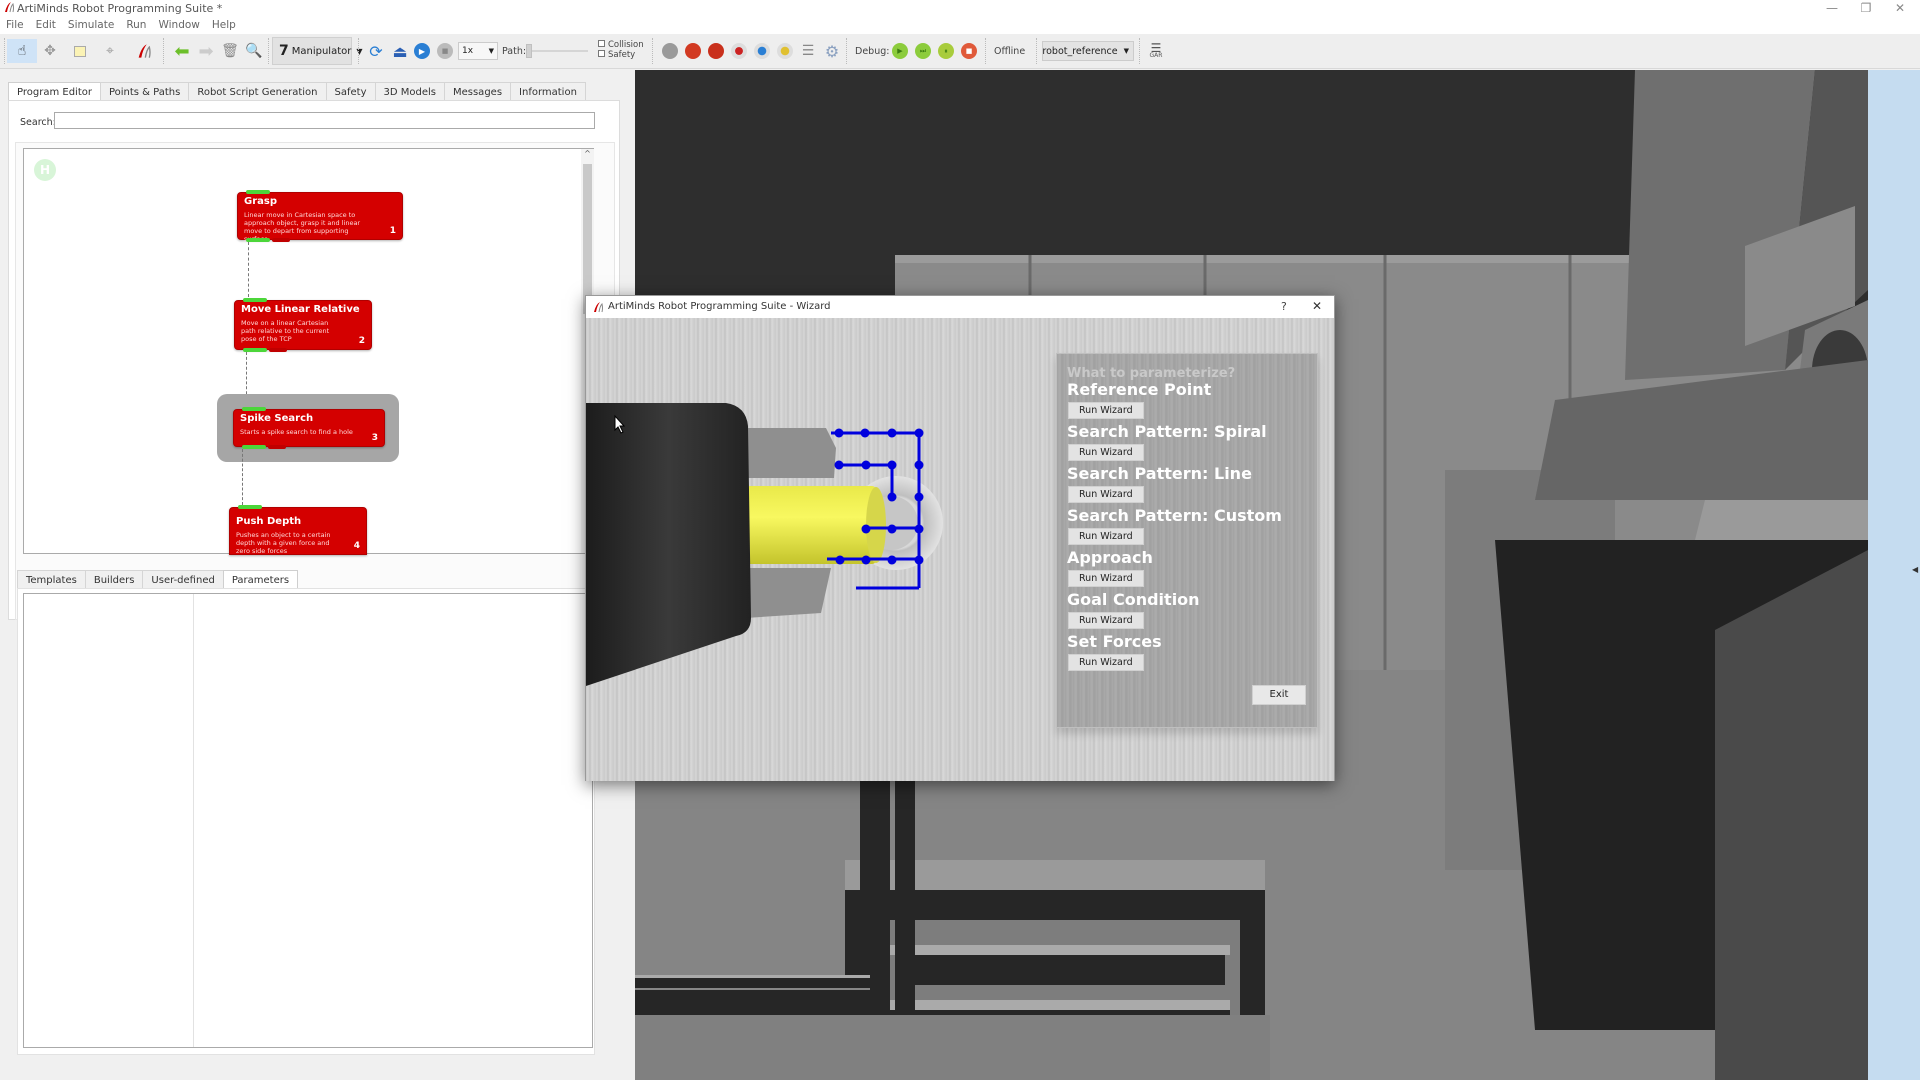 The image size is (1920, 1080). What do you see at coordinates (269, 521) in the screenshot?
I see `block-title: Push Depth` at bounding box center [269, 521].